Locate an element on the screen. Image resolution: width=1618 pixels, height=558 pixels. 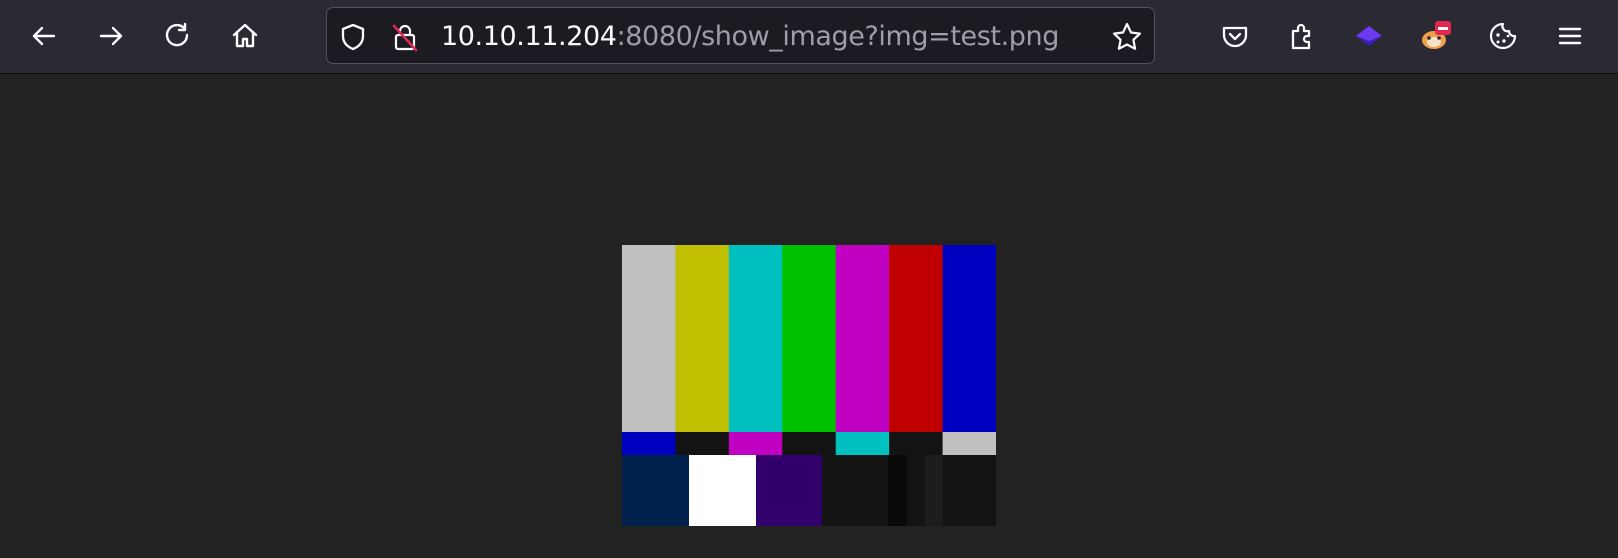
cookie-button is located at coordinates (1503, 36).